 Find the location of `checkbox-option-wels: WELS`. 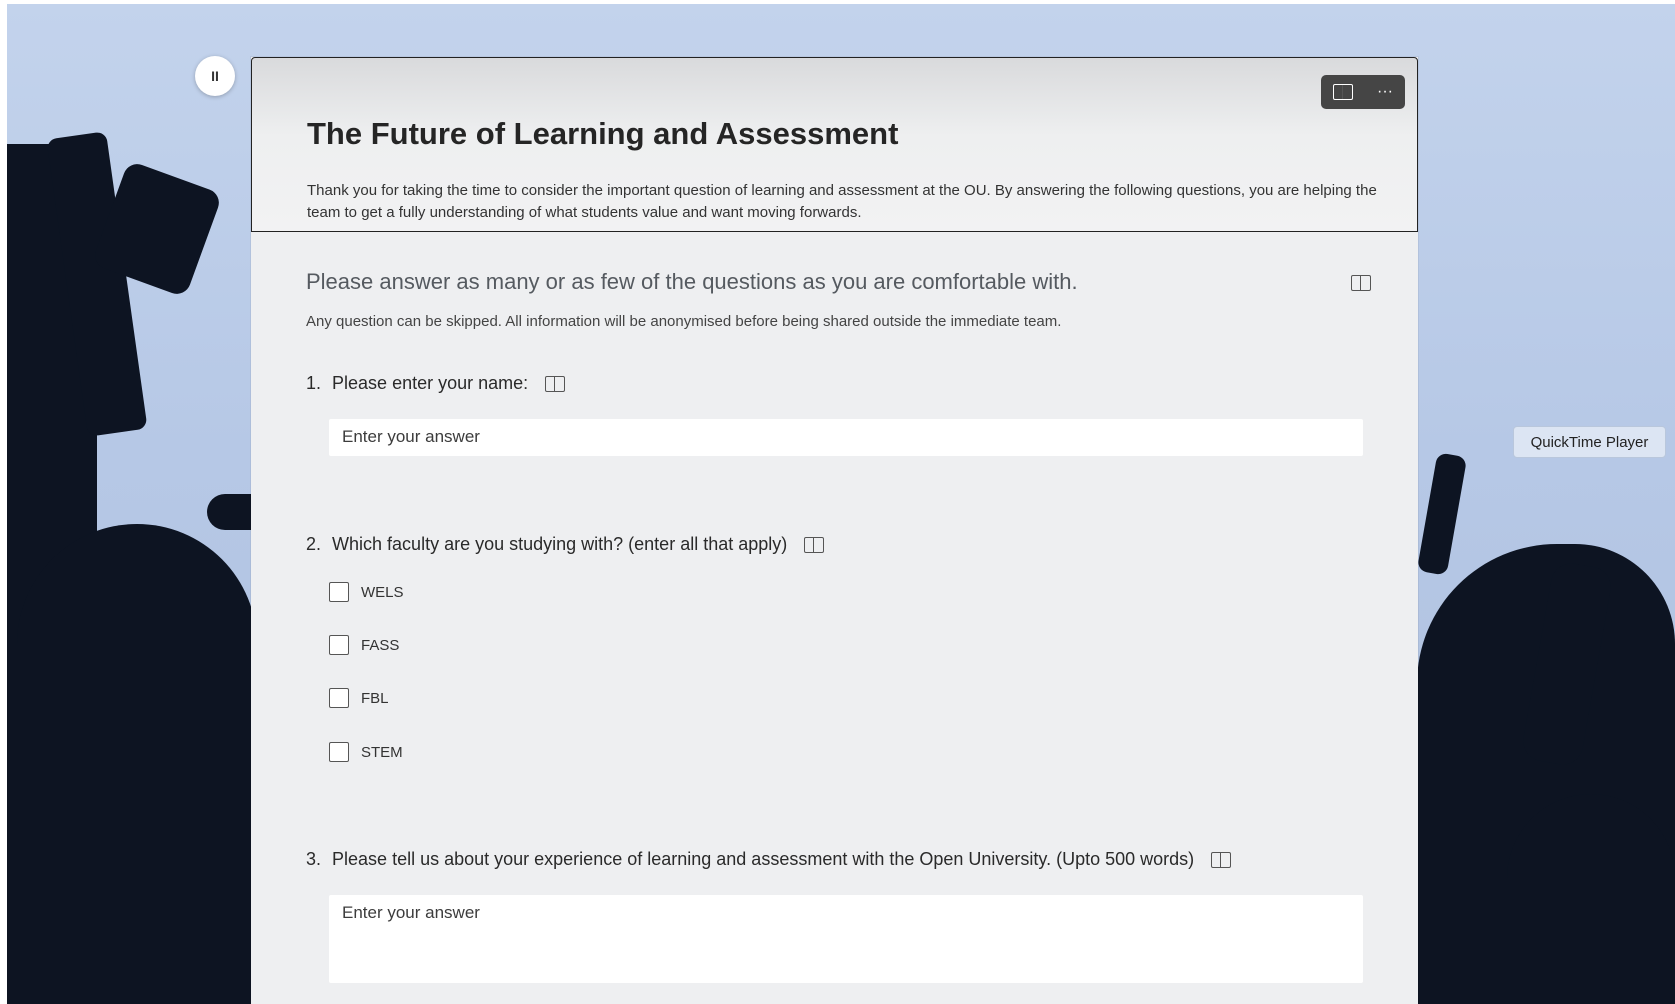

checkbox-option-wels: WELS is located at coordinates (366, 592).